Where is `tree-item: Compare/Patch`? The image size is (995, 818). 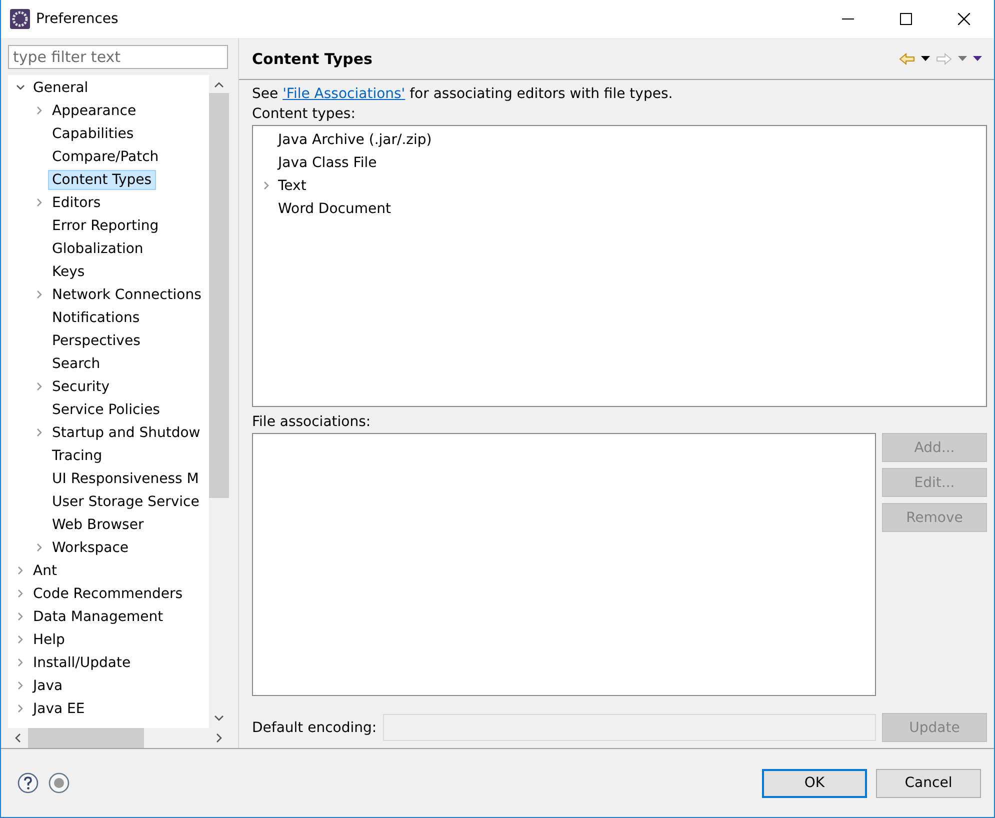 tree-item: Compare/Patch is located at coordinates (105, 156).